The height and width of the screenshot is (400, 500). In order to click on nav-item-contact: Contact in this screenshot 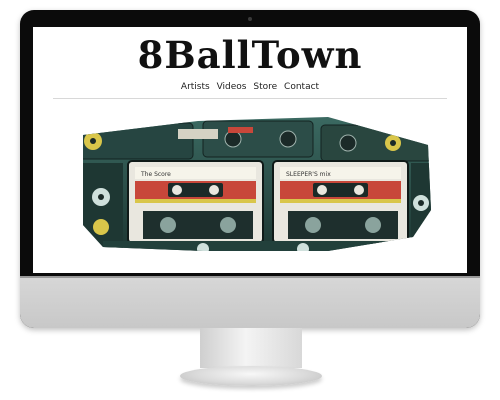, I will do `click(301, 87)`.